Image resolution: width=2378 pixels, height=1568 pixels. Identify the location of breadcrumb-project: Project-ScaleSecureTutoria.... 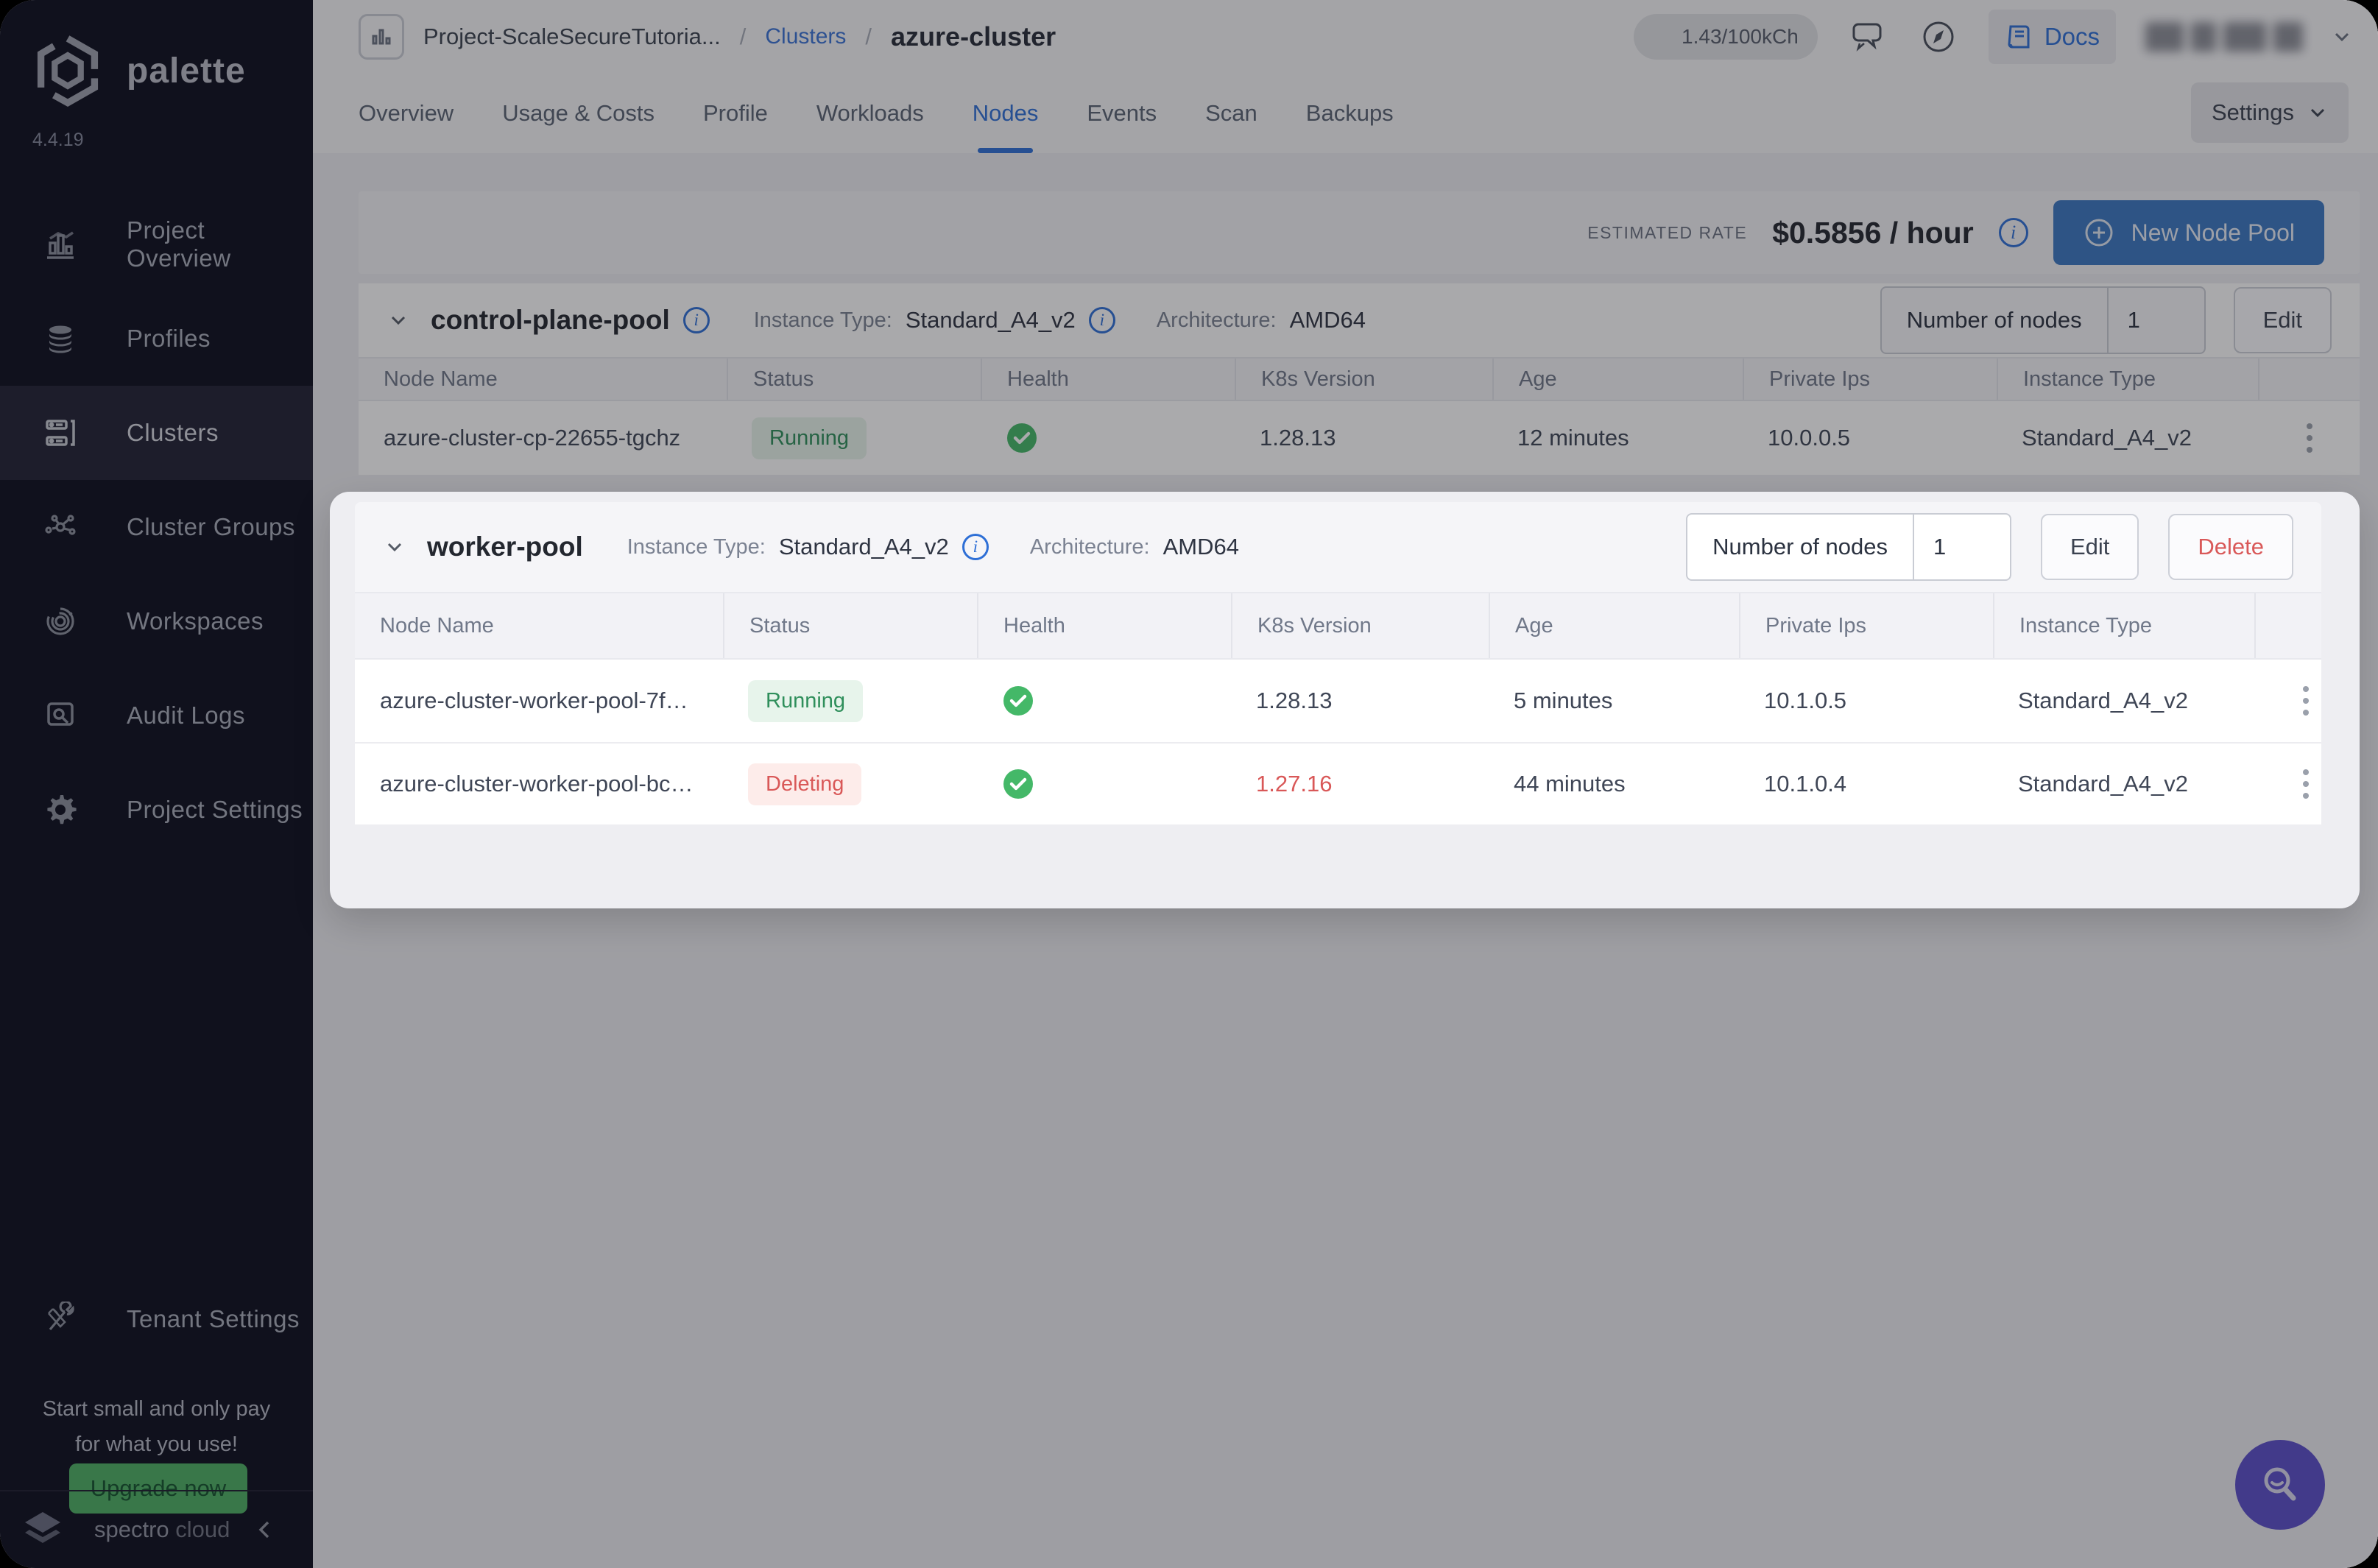
(572, 37).